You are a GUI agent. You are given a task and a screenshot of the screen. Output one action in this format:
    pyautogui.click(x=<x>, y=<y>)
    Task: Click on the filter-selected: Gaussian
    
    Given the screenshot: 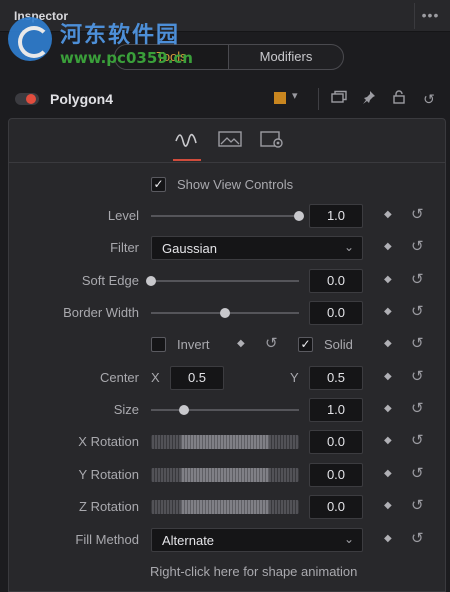 What is the action you would take?
    pyautogui.click(x=189, y=248)
    